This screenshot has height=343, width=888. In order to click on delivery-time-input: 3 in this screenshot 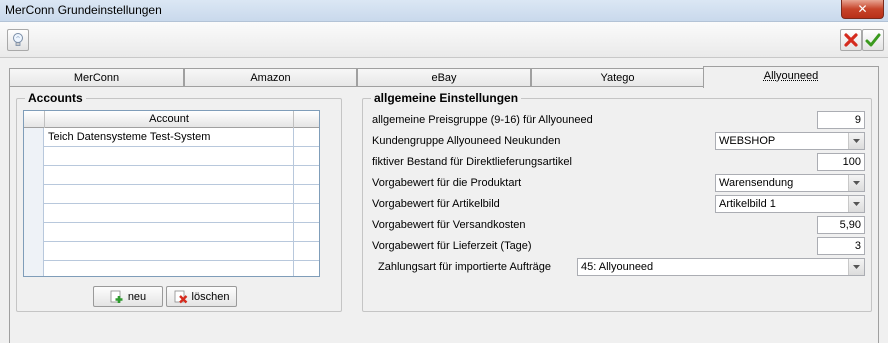, I will do `click(841, 246)`.